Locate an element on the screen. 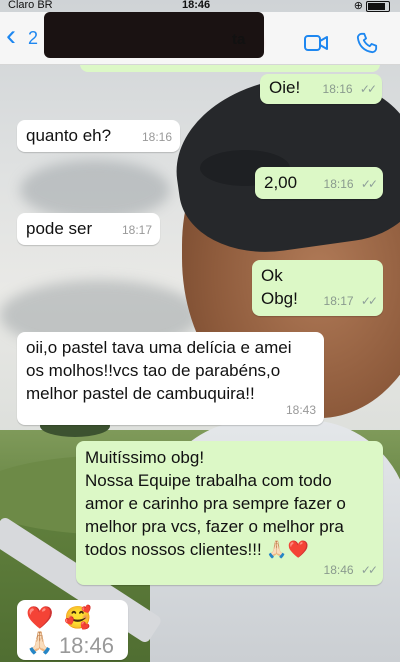 Image resolution: width=400 pixels, height=662 pixels. message-text-line: os molhos!!vcs tao de parabéns,o is located at coordinates (153, 370).